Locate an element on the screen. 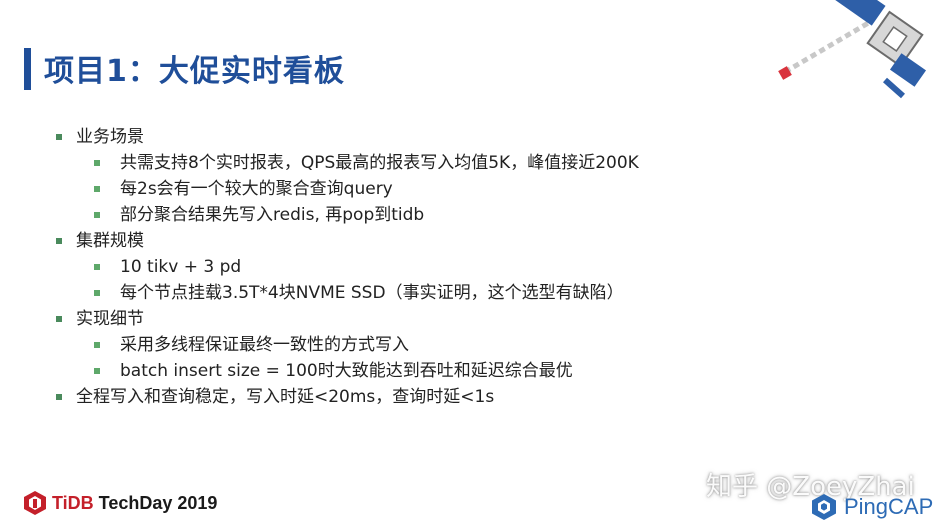 The height and width of the screenshot is (525, 939). bullet-item-level1: 全程写入和查询稳定，写入时延<20ms，查询时延<1s is located at coordinates (486, 397).